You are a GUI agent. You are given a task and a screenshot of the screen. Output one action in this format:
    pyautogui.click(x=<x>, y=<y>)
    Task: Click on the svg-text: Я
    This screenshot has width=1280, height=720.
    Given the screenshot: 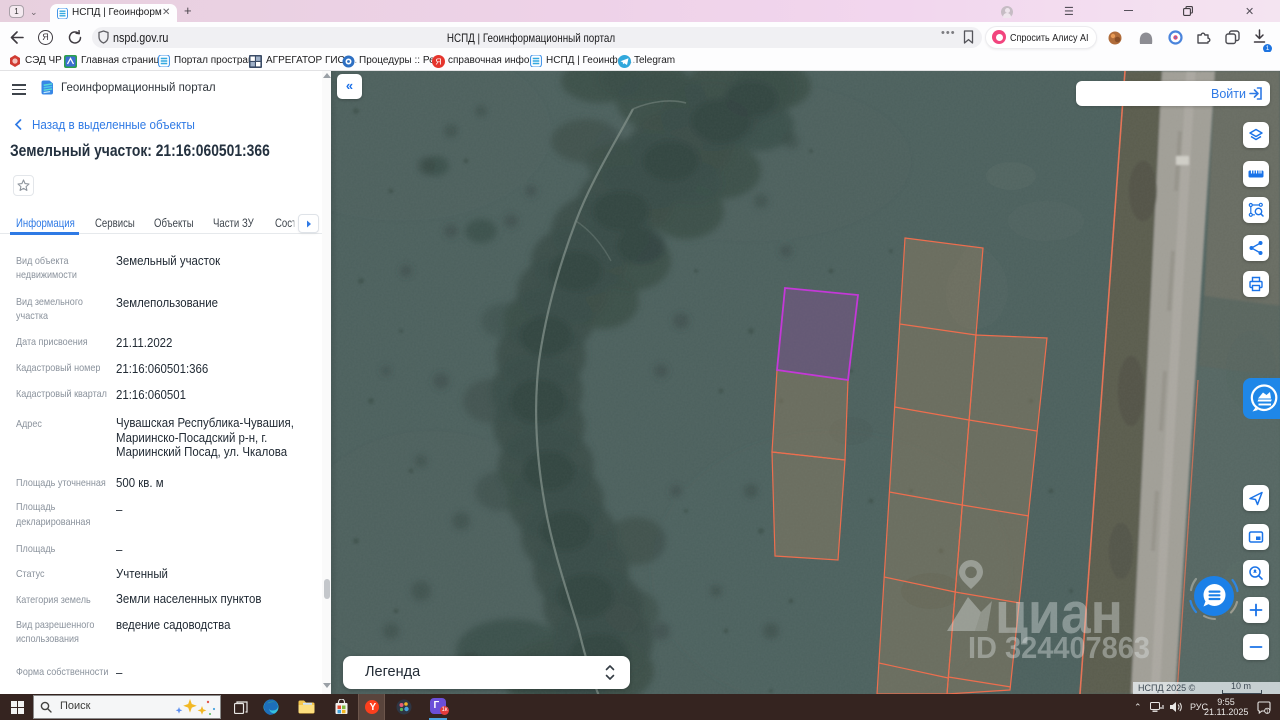 What is the action you would take?
    pyautogui.click(x=438, y=62)
    